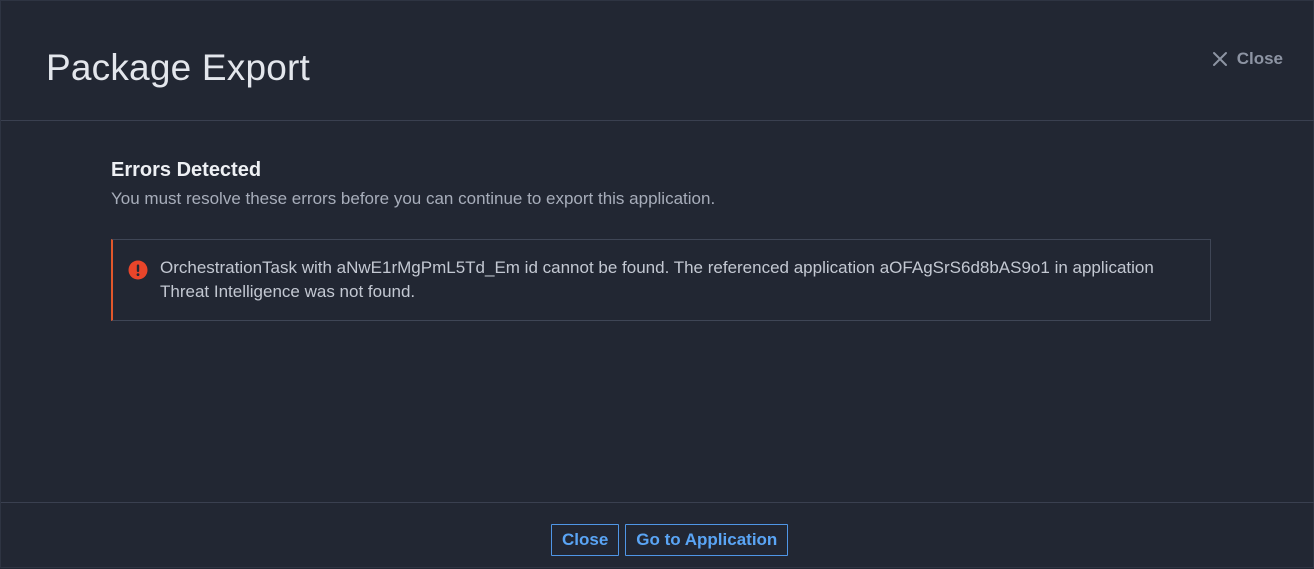 This screenshot has width=1314, height=569. Describe the element at coordinates (1259, 58) in the screenshot. I see `header-close-label: Close` at that location.